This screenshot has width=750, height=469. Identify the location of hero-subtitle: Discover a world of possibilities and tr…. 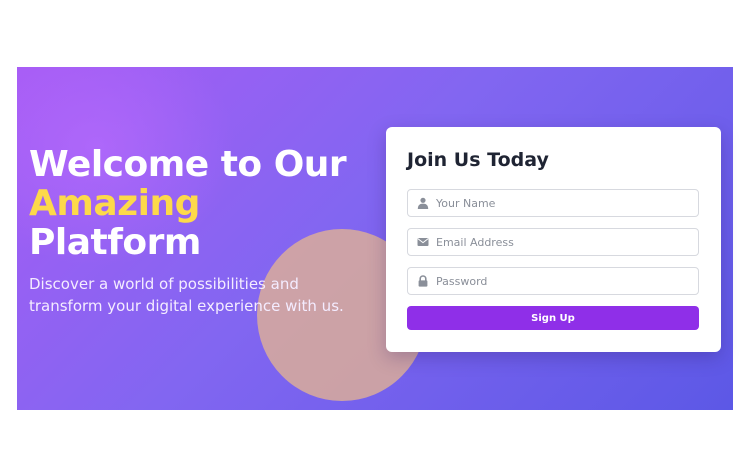
(186, 295).